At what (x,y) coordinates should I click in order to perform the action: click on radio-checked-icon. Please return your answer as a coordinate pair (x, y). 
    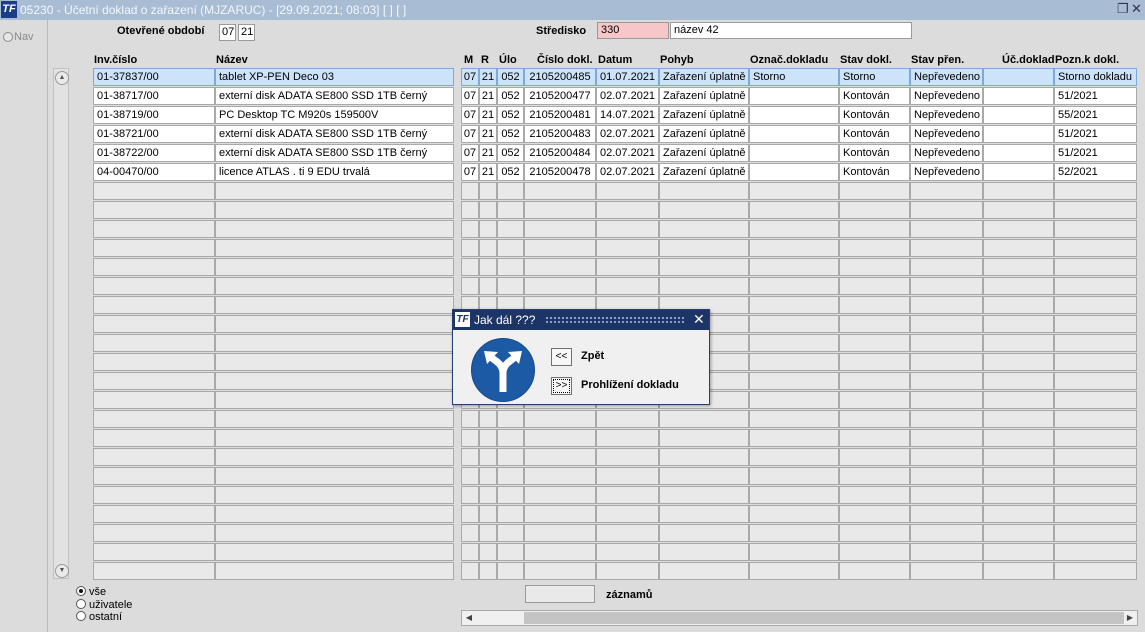
    Looking at the image, I should click on (81, 591).